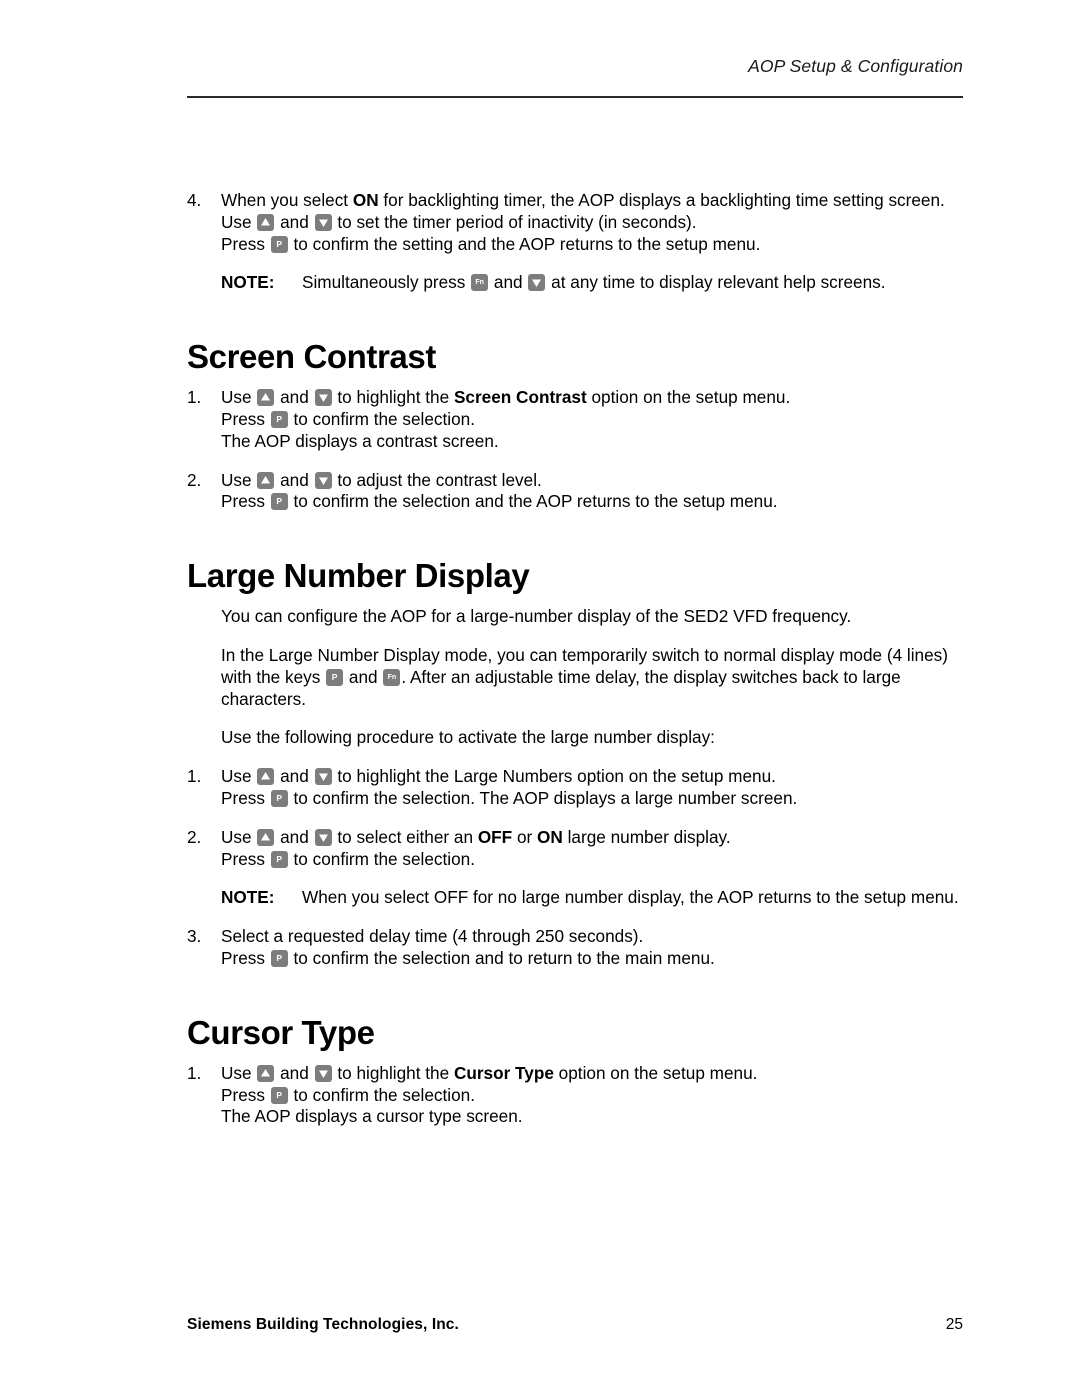 This screenshot has height=1397, width=1080. I want to click on text-run: large number display., so click(646, 836).